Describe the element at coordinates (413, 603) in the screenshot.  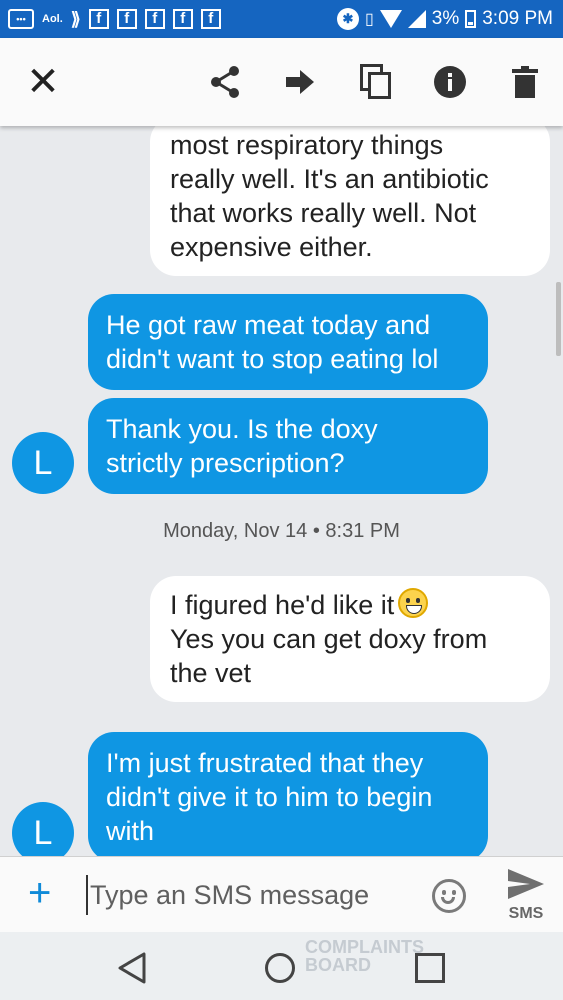
I see `grinning-emoji-icon` at that location.